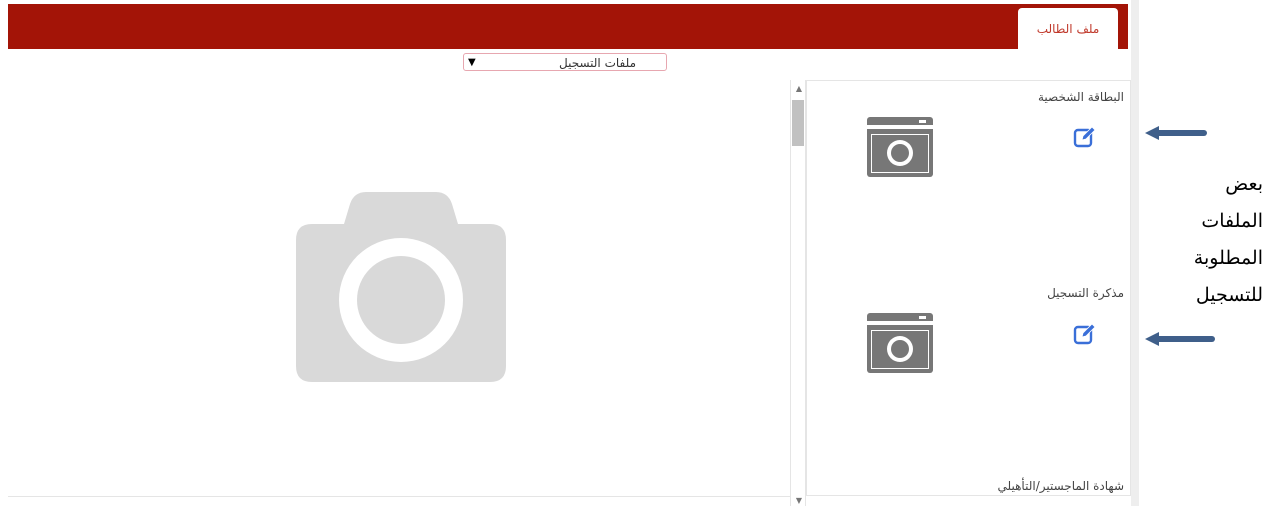  Describe the element at coordinates (1215, 240) in the screenshot. I see `annotation-text: بعض الملفات المطلوبة للتسجيل` at that location.